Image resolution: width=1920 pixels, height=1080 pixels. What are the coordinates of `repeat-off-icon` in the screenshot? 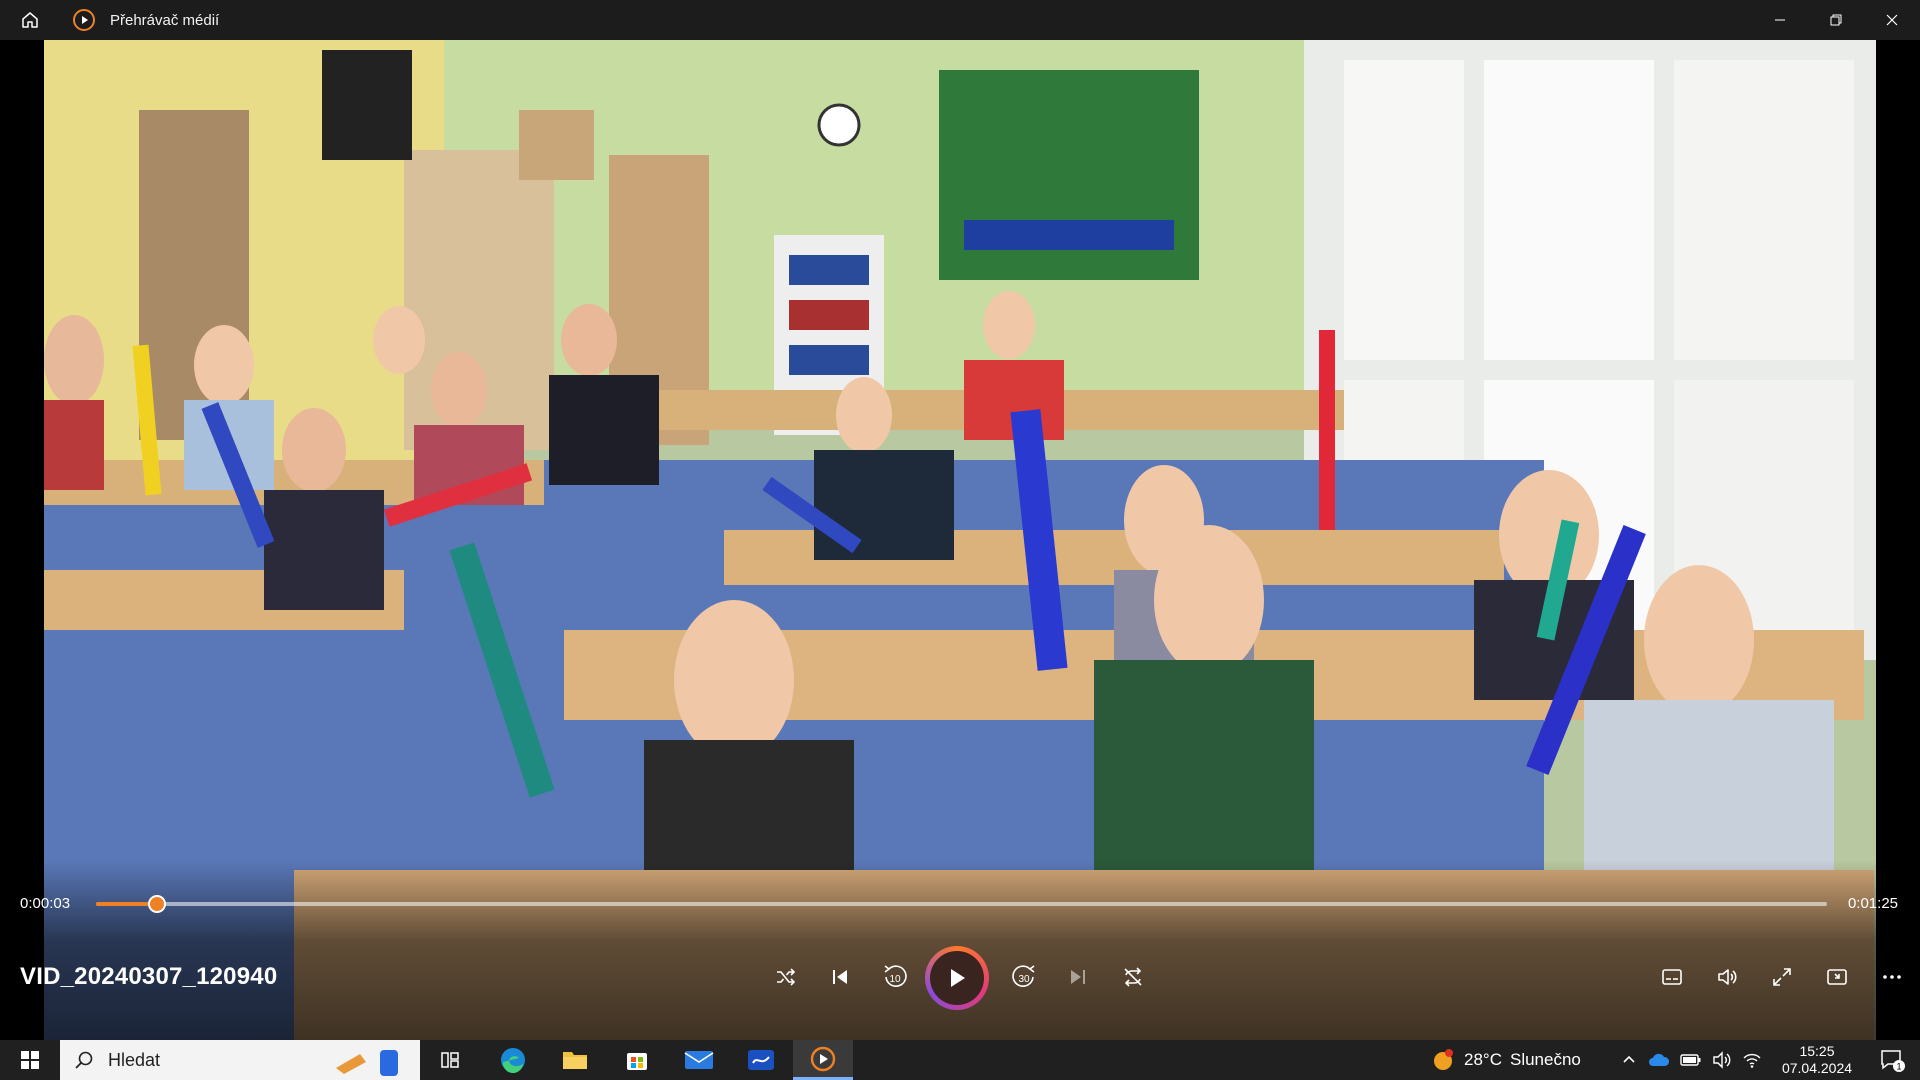 It's located at (1133, 977).